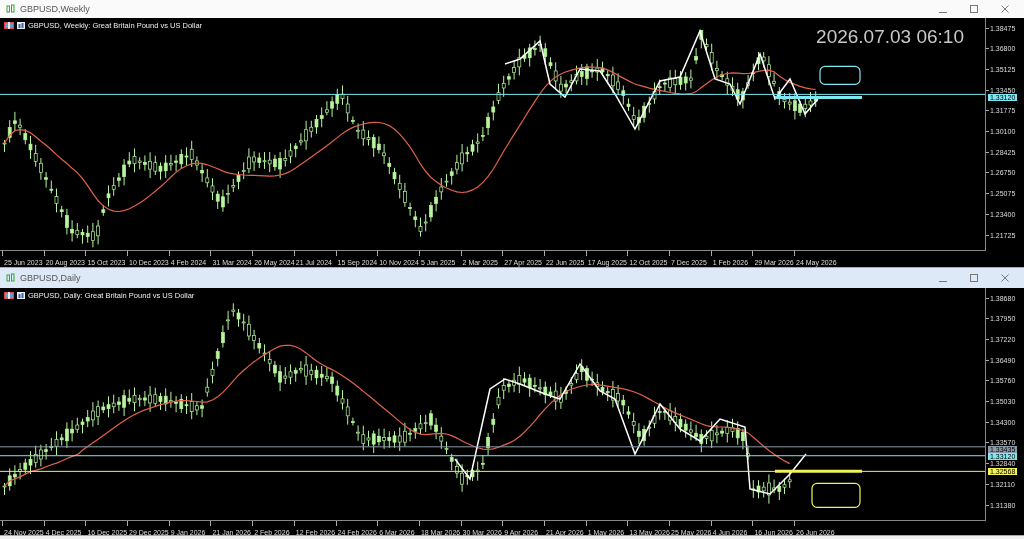 The width and height of the screenshot is (1024, 539). Describe the element at coordinates (51, 278) in the screenshot. I see `window-title: GBPUSD,Daily` at that location.